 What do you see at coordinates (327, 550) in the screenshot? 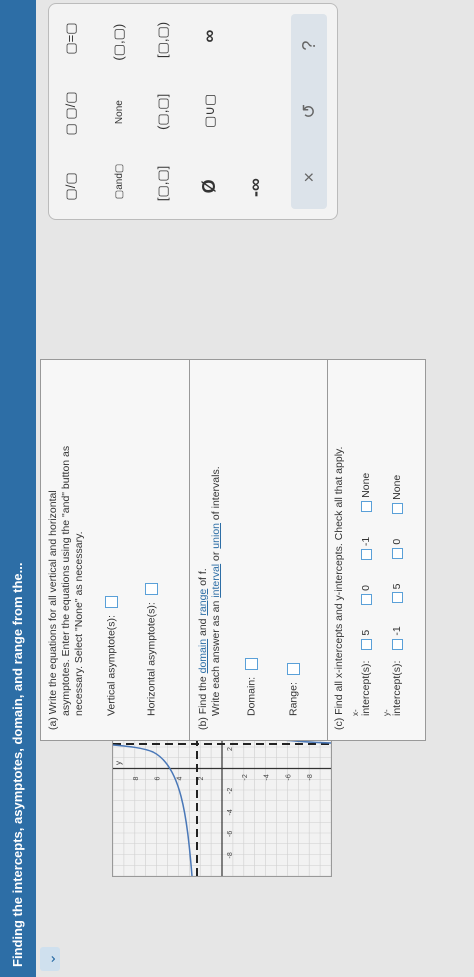
I see `divider-bc` at bounding box center [327, 550].